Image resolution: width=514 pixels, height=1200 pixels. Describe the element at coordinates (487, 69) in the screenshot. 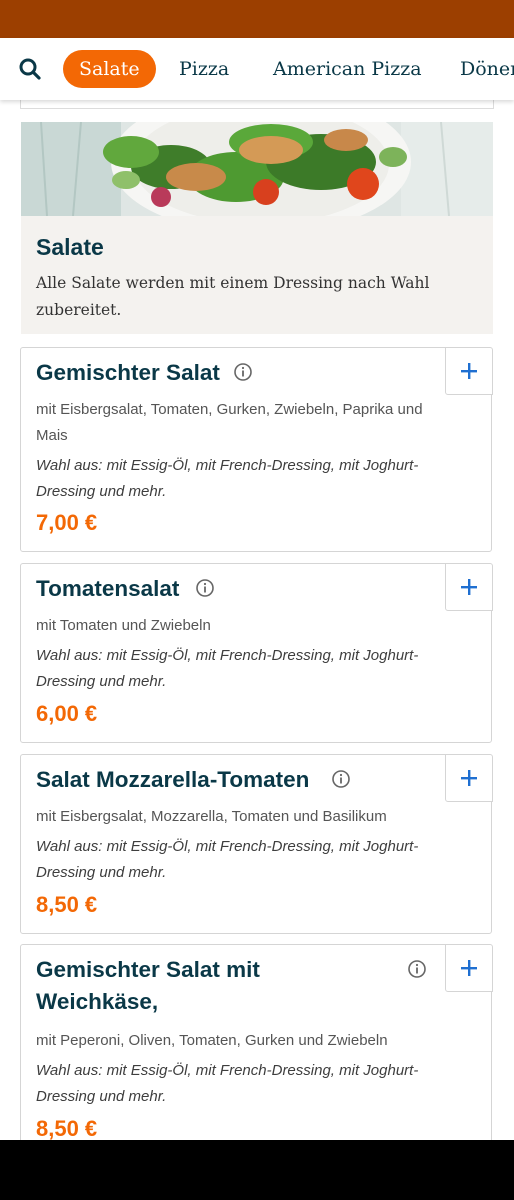

I see `tab-doener: Döner` at that location.